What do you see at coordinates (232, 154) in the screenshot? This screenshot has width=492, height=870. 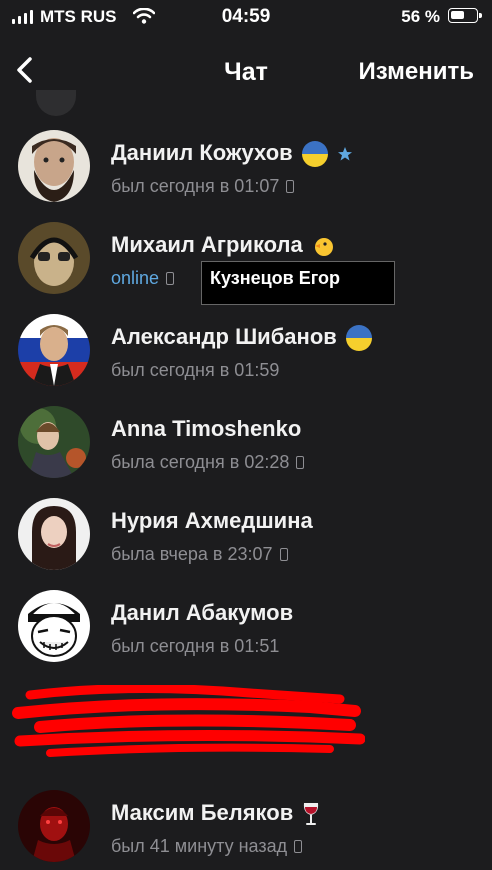 I see `contact-name: Даниил Кожухов` at bounding box center [232, 154].